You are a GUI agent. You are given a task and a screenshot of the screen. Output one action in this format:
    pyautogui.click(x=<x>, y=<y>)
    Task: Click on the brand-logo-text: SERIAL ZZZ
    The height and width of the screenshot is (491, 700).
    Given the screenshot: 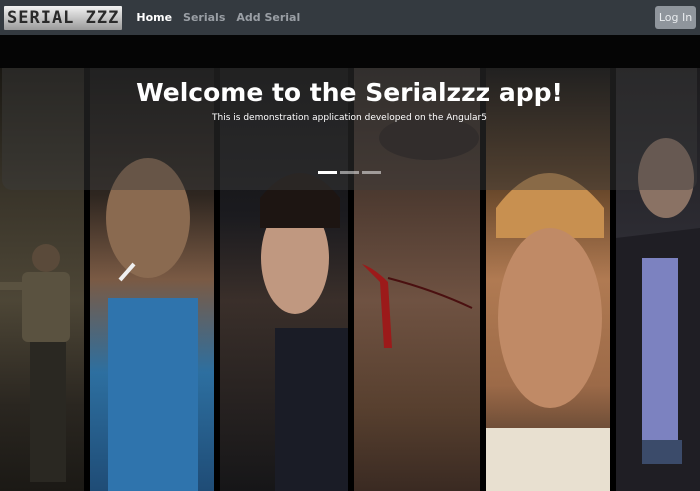 What is the action you would take?
    pyautogui.click(x=63, y=17)
    